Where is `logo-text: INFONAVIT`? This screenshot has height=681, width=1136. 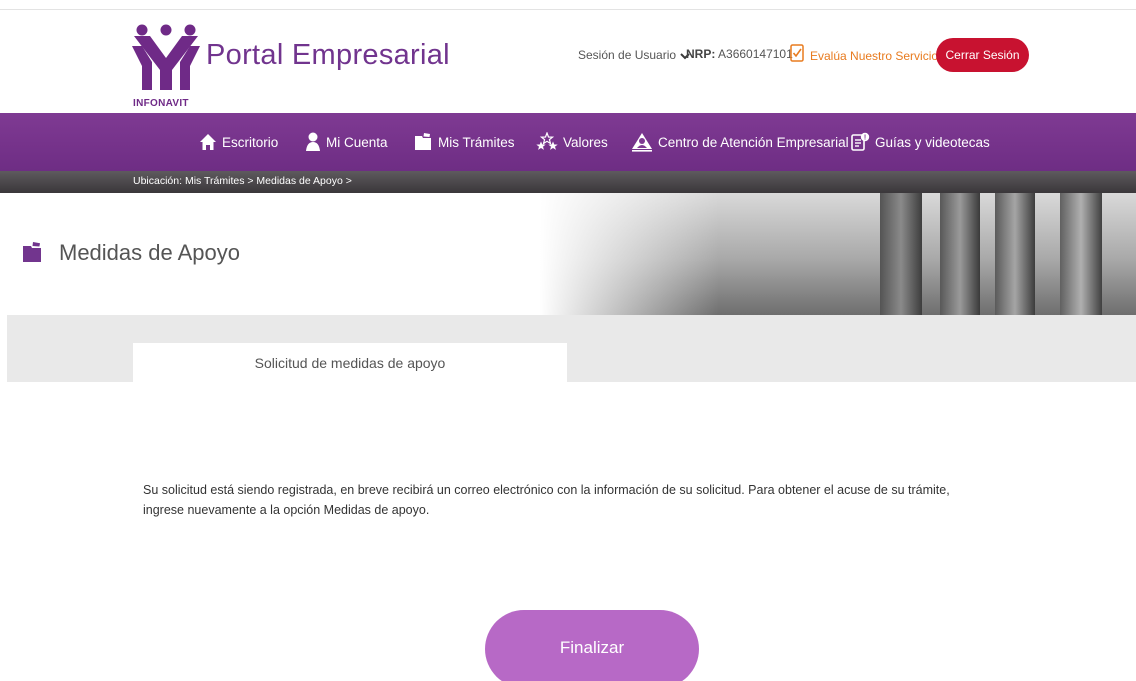 logo-text: INFONAVIT is located at coordinates (161, 103).